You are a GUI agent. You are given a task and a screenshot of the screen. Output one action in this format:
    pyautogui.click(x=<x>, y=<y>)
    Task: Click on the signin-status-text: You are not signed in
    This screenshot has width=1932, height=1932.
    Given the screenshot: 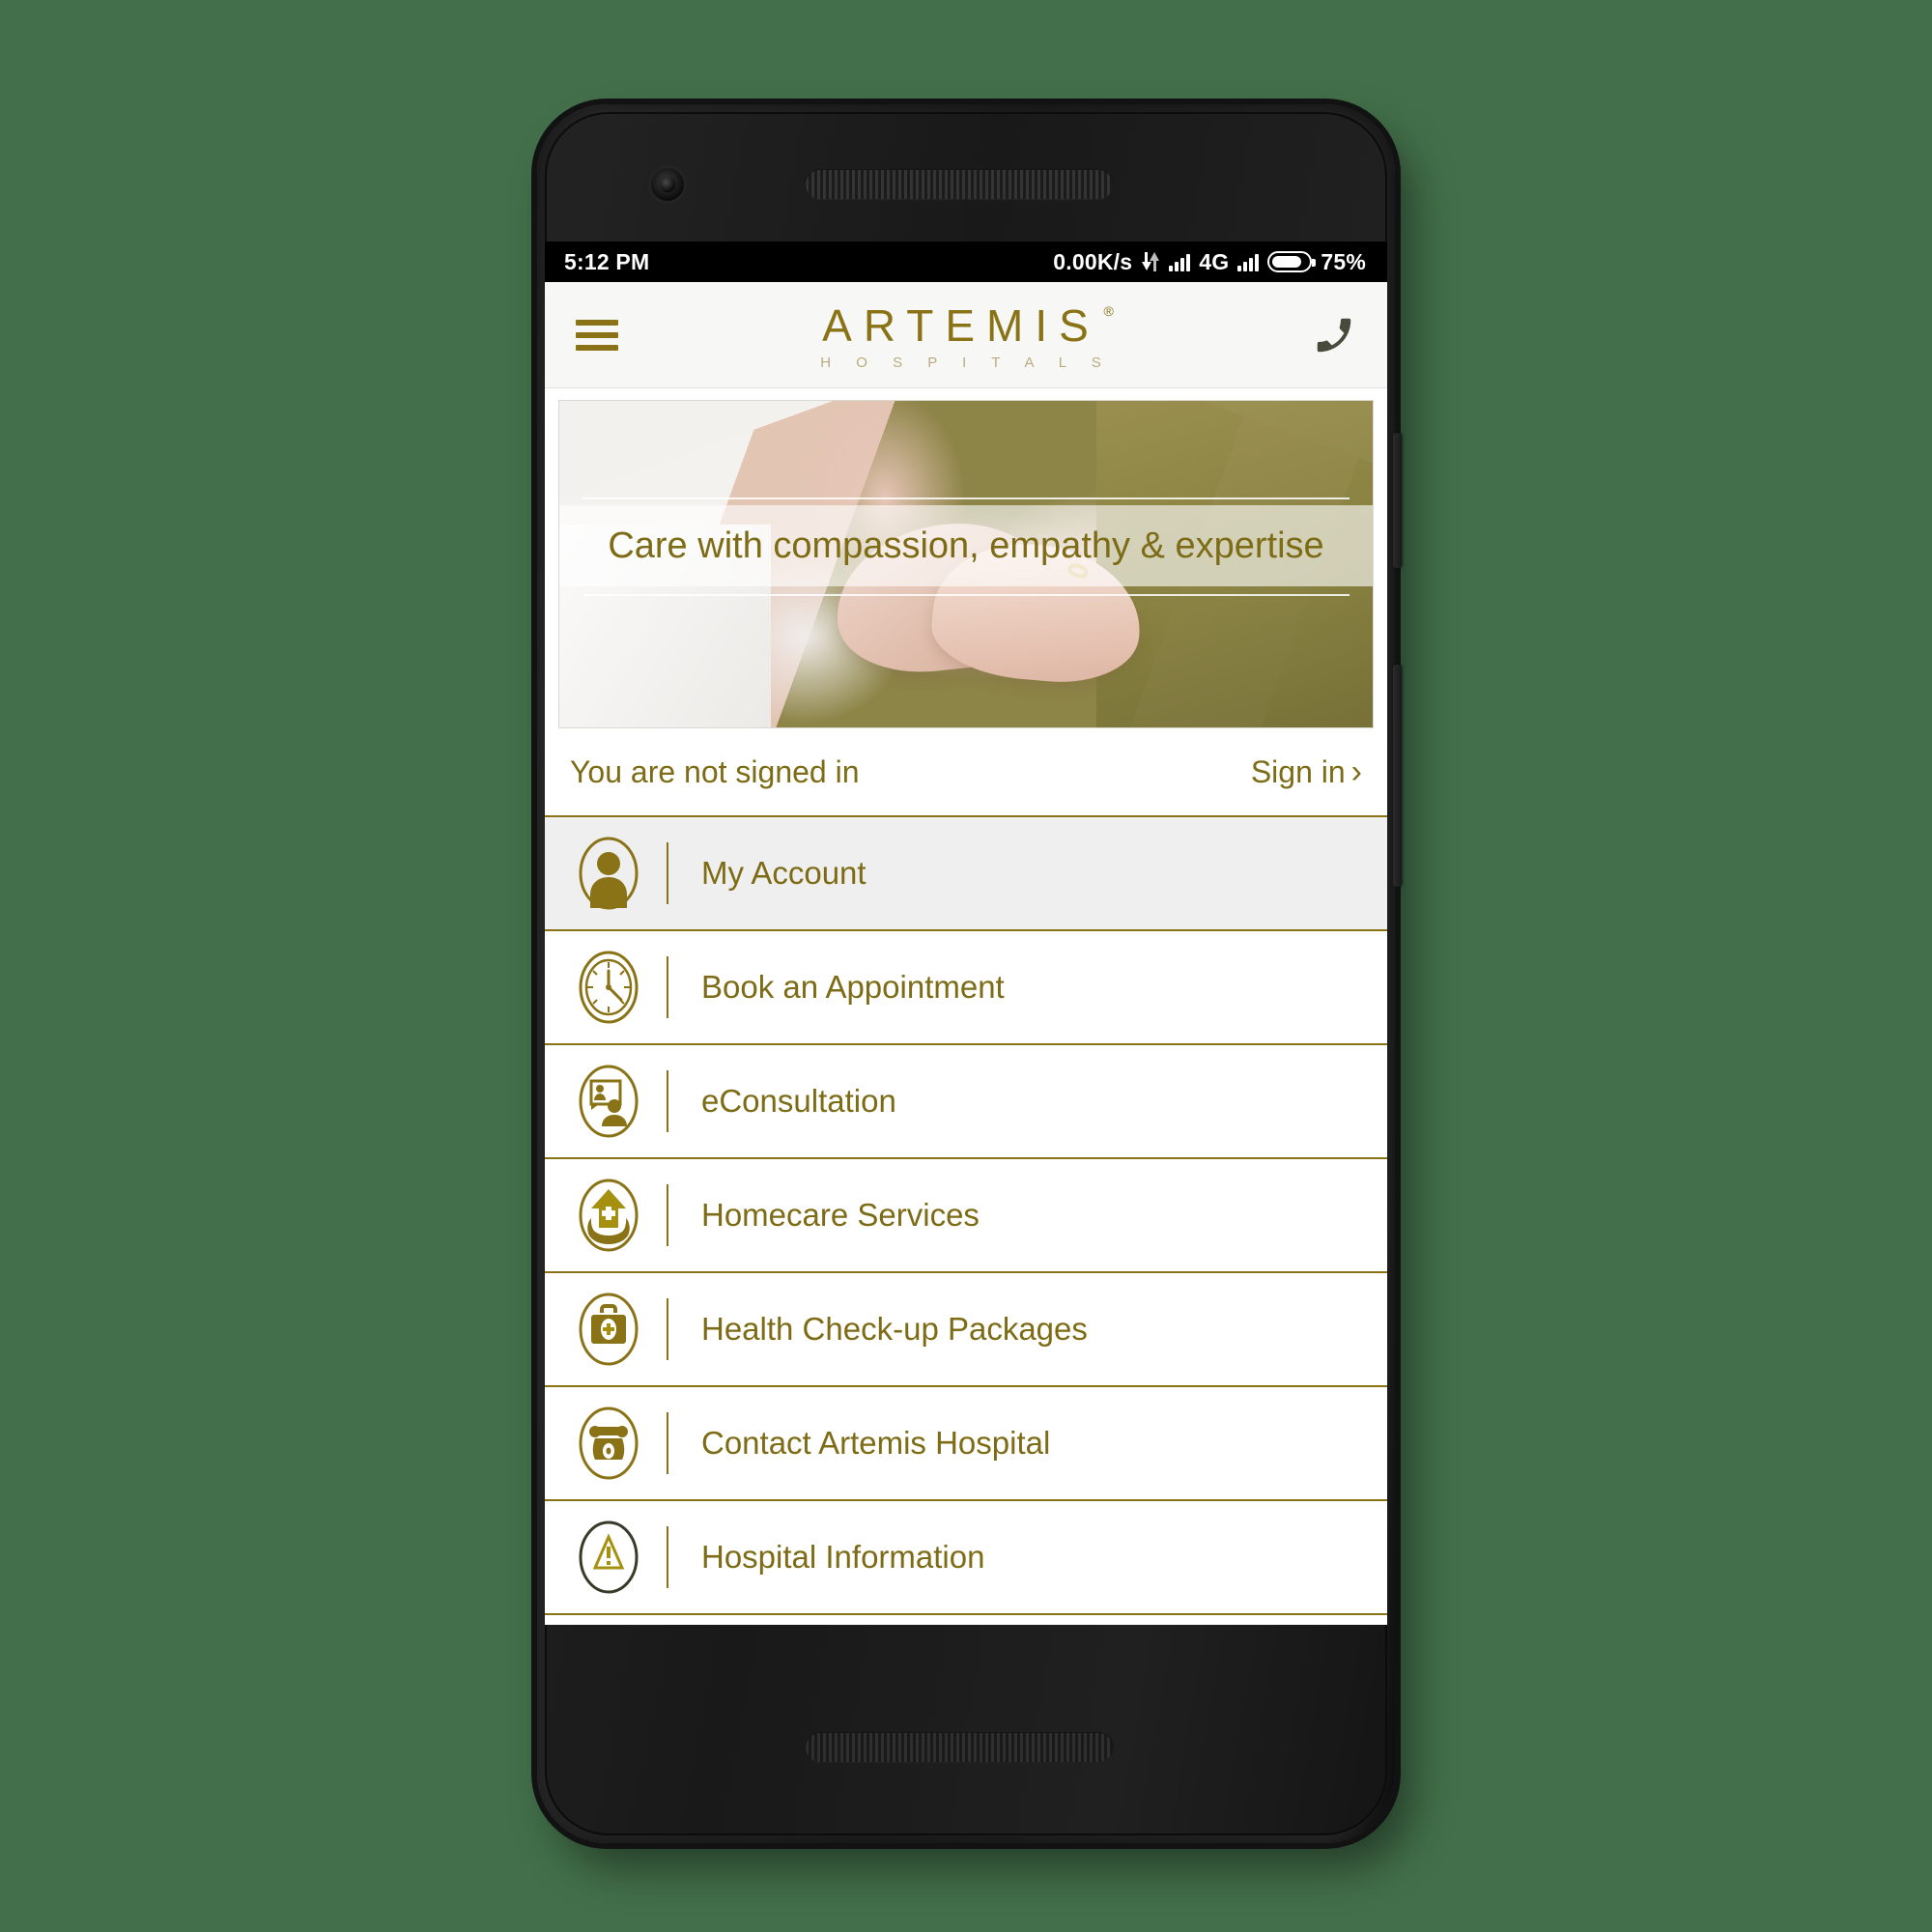 What is the action you would take?
    pyautogui.click(x=715, y=771)
    